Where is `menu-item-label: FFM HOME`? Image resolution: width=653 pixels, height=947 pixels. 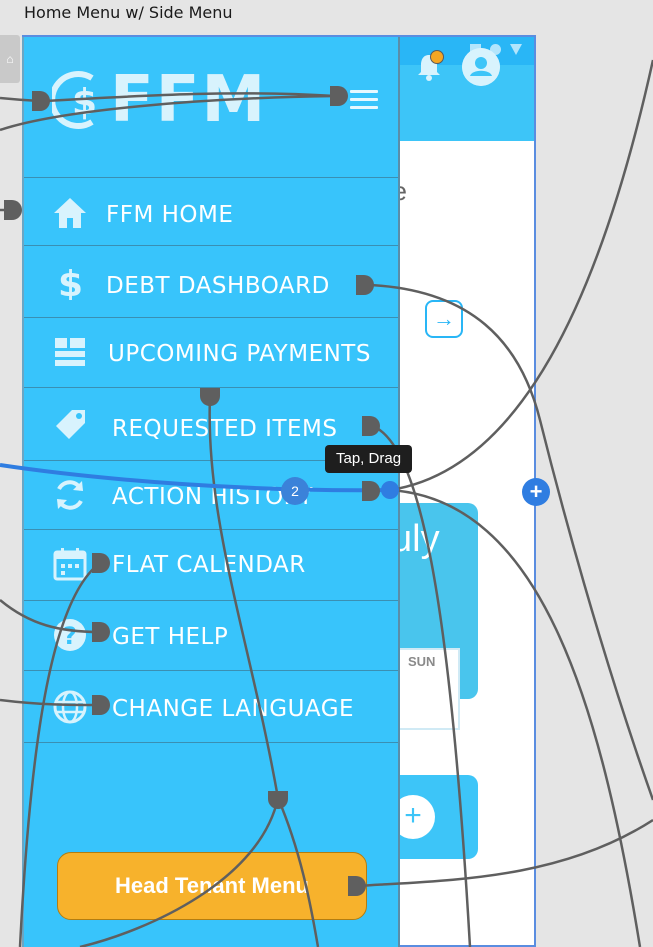 menu-item-label: FFM HOME is located at coordinates (170, 215).